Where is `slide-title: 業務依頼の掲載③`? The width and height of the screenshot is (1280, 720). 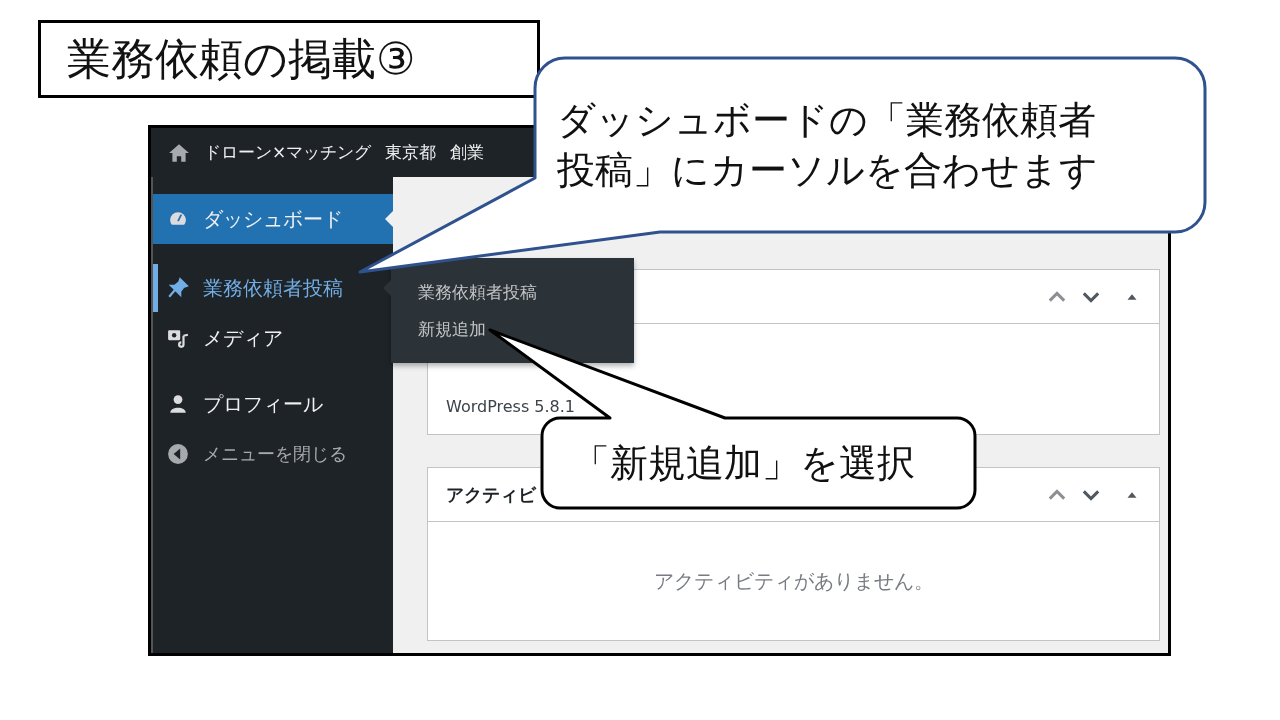 slide-title: 業務依頼の掲載③ is located at coordinates (289, 59).